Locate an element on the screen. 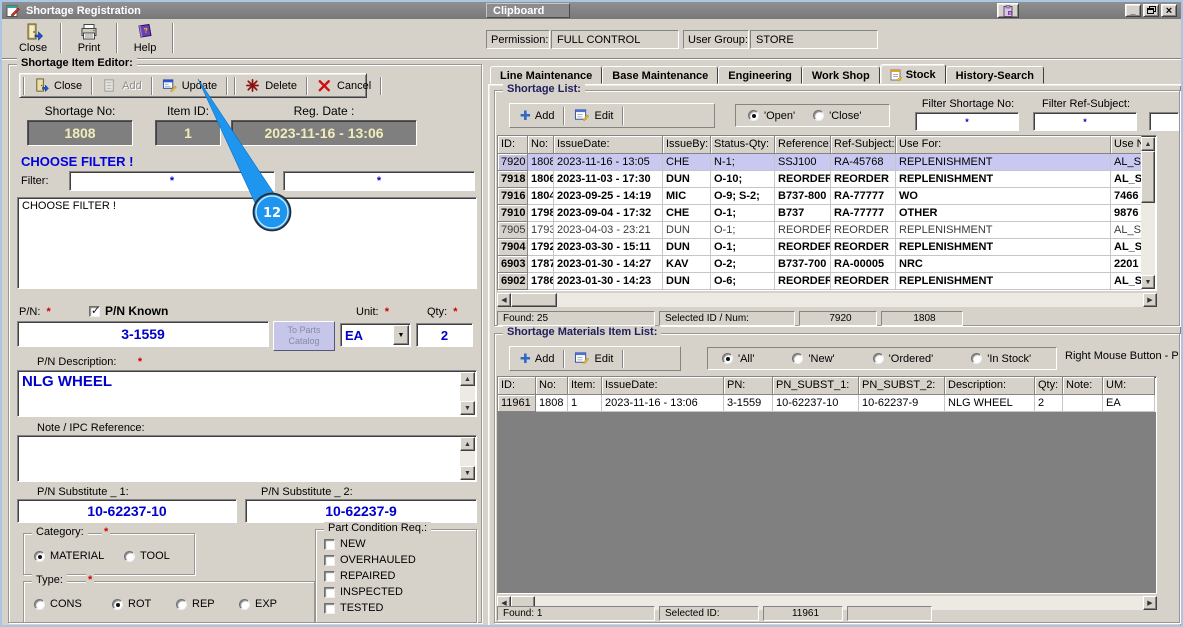 The width and height of the screenshot is (1183, 627). to-parts-catalog-button: To Parts Catalog is located at coordinates (304, 336).